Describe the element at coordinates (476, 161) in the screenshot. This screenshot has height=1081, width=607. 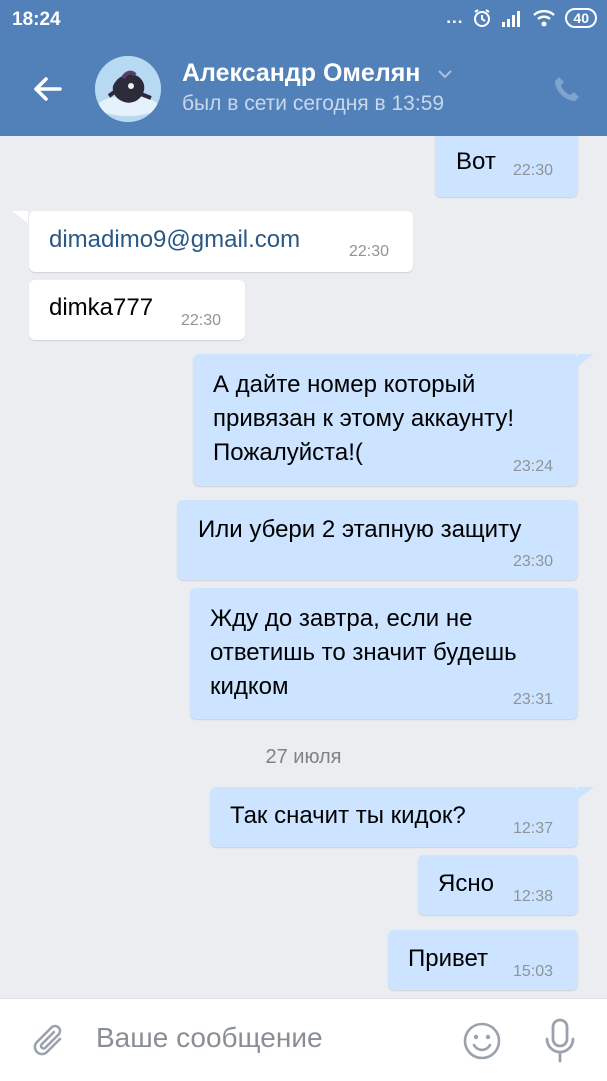
I see `message-text: Вот` at that location.